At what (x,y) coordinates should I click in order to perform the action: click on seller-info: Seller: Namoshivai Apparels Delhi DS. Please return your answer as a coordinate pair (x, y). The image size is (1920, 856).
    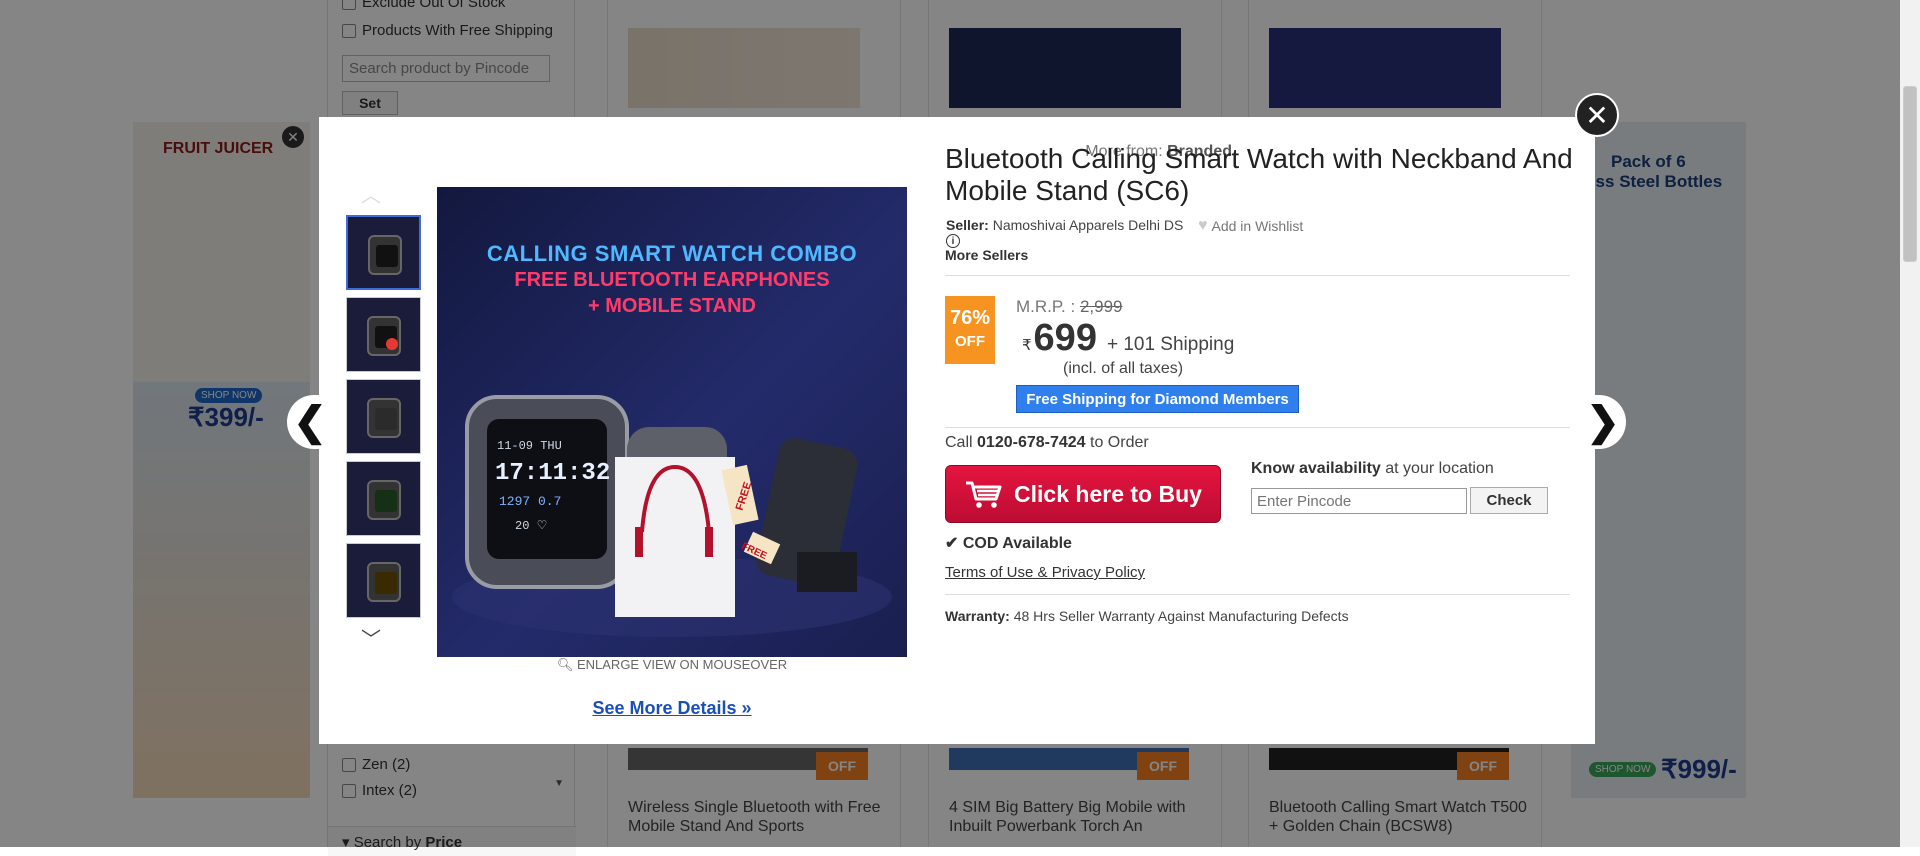
    Looking at the image, I should click on (1065, 225).